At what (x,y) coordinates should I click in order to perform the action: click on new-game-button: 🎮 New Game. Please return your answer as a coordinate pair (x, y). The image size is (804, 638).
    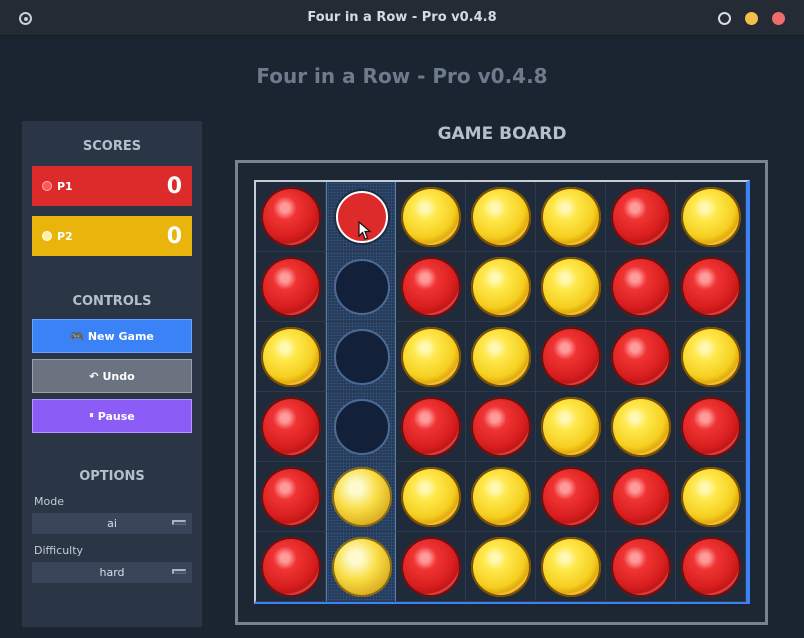
    Looking at the image, I should click on (112, 336).